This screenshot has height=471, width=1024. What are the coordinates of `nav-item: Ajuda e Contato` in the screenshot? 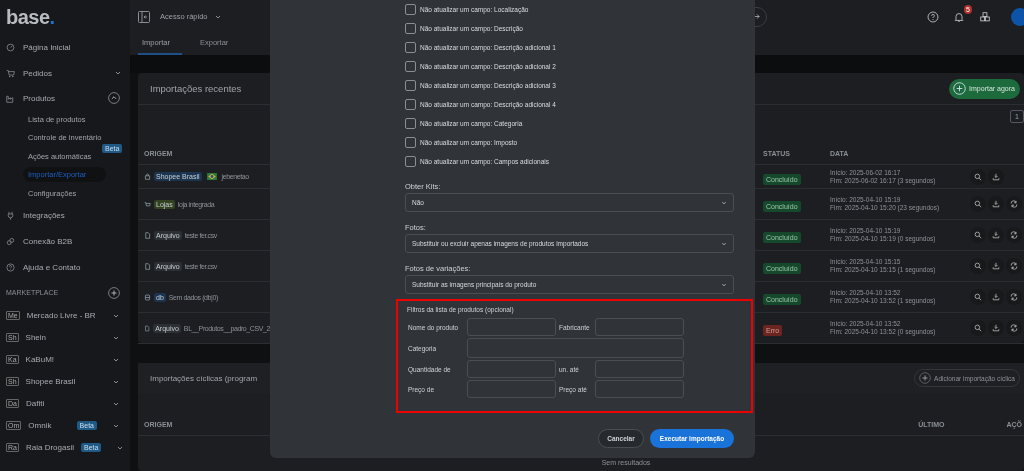 It's located at (64, 267).